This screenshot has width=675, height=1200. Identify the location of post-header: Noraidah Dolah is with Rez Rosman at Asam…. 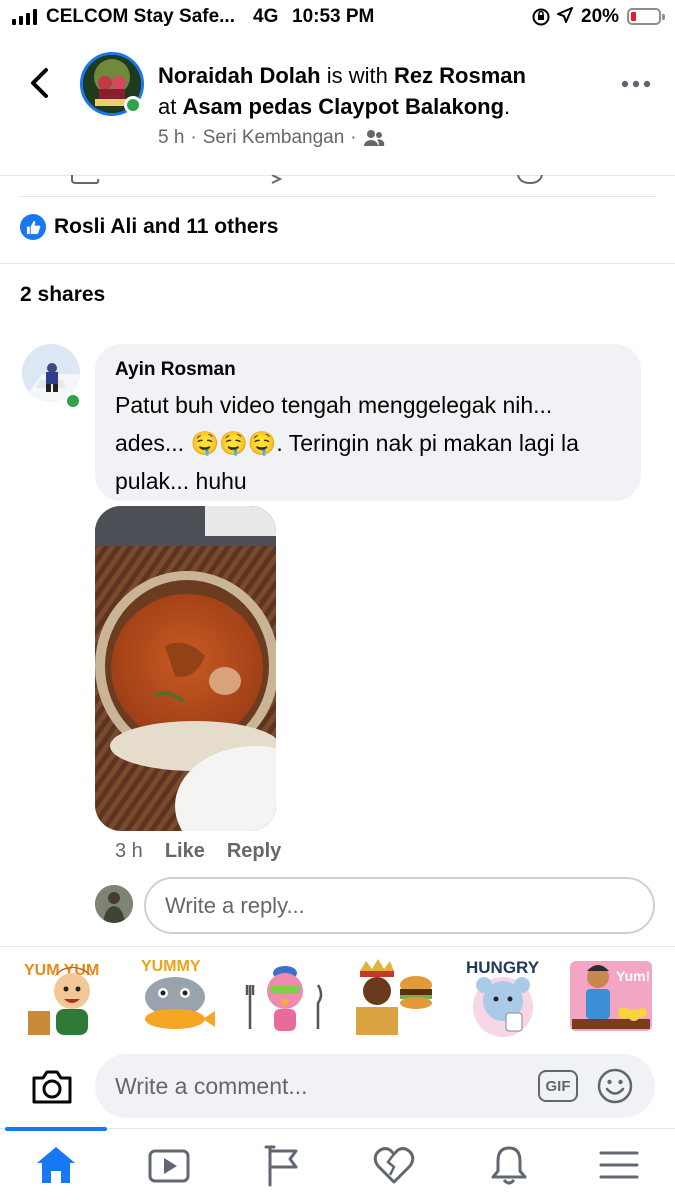
(337, 106).